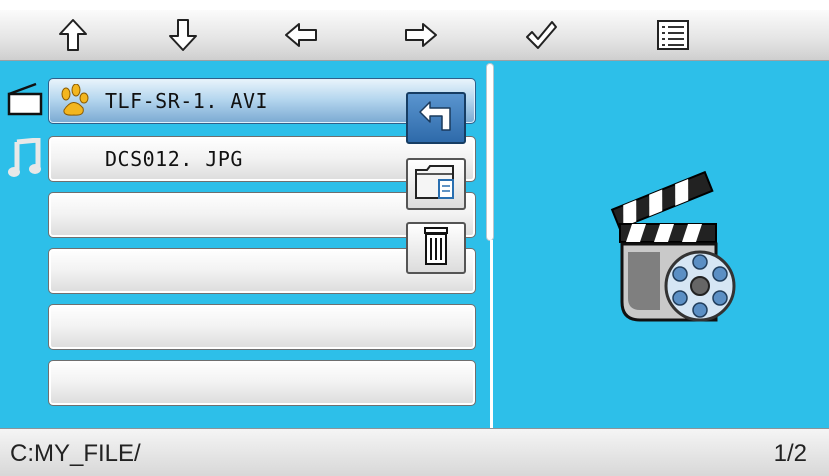 The width and height of the screenshot is (829, 476). I want to click on delete-button, so click(436, 248).